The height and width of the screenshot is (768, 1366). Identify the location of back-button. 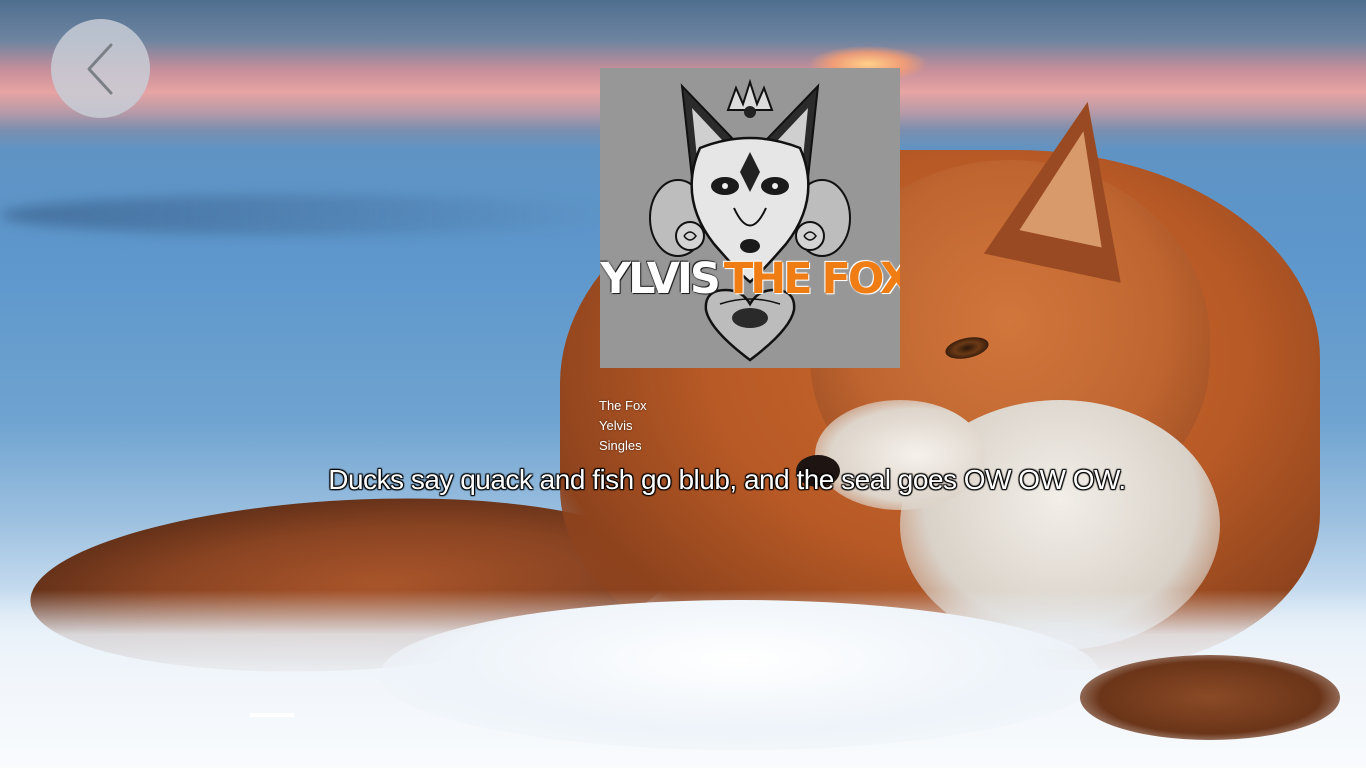
(100, 68).